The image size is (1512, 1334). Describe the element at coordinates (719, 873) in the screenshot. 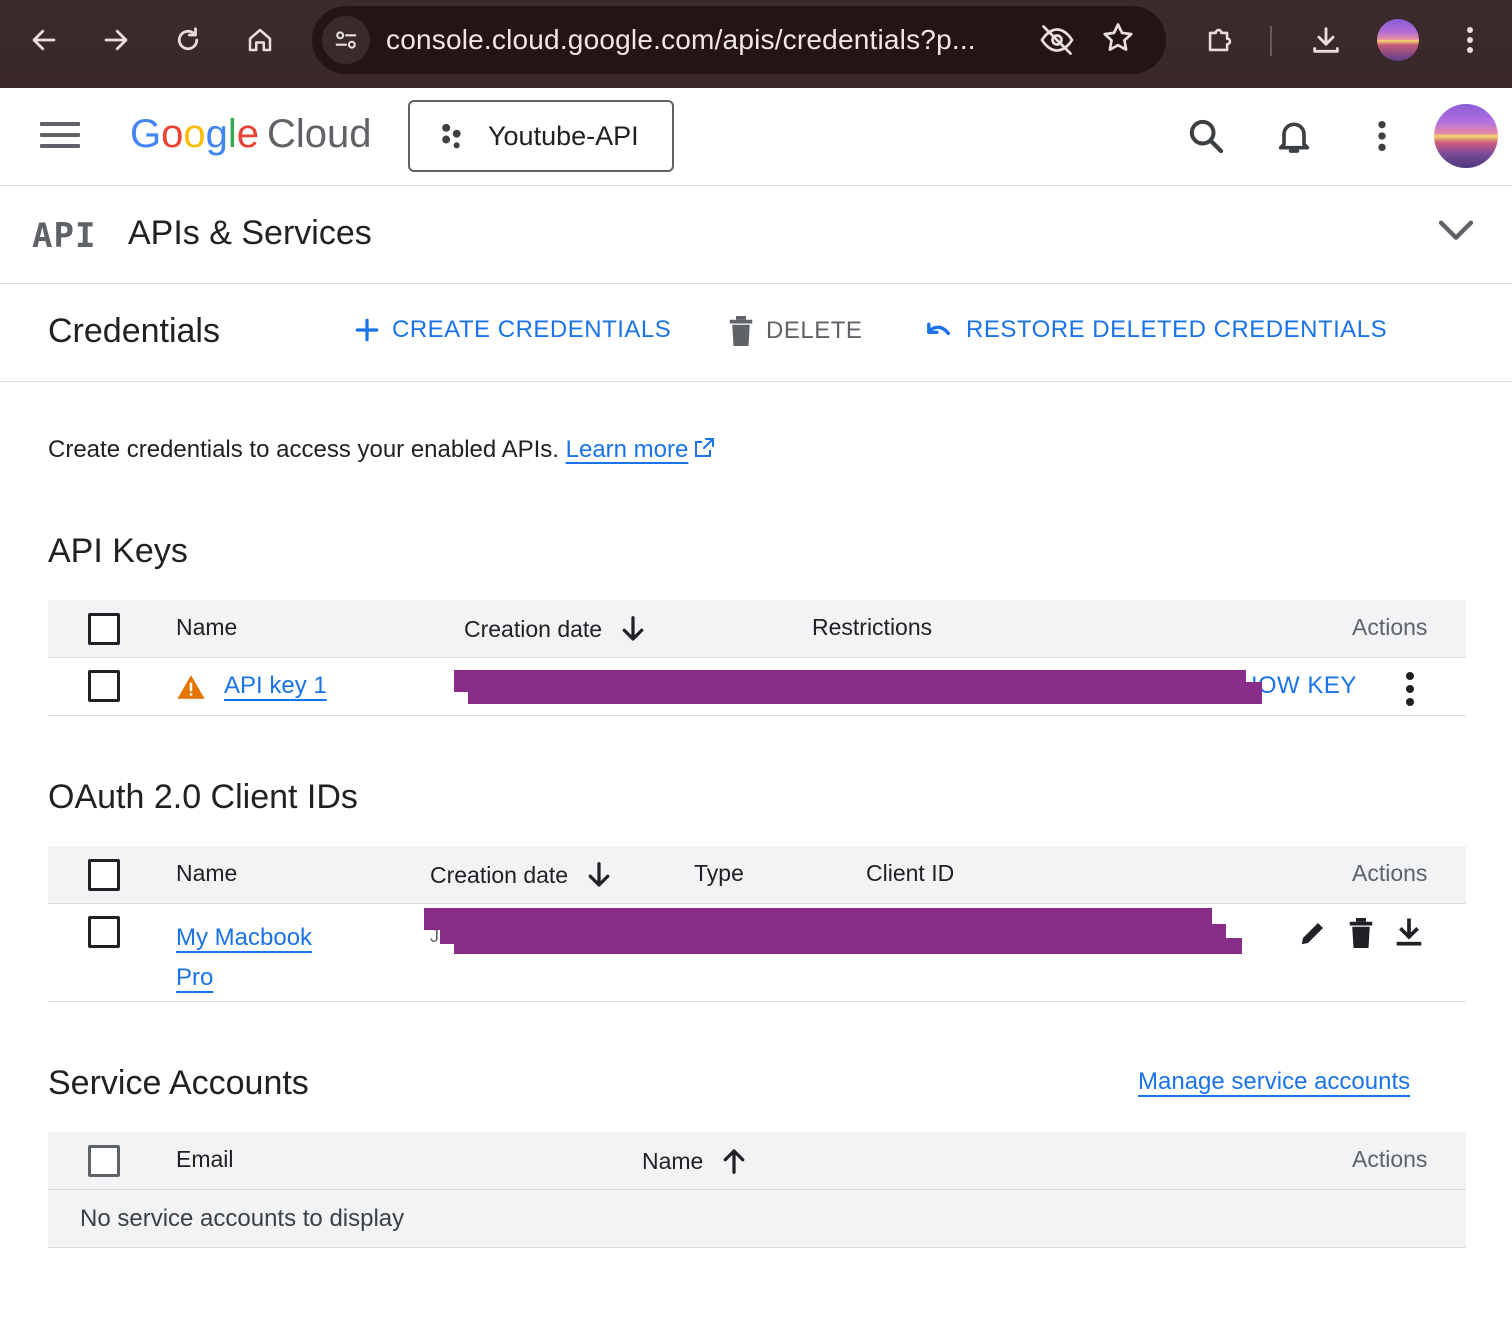

I see `column-header-type: Type` at that location.